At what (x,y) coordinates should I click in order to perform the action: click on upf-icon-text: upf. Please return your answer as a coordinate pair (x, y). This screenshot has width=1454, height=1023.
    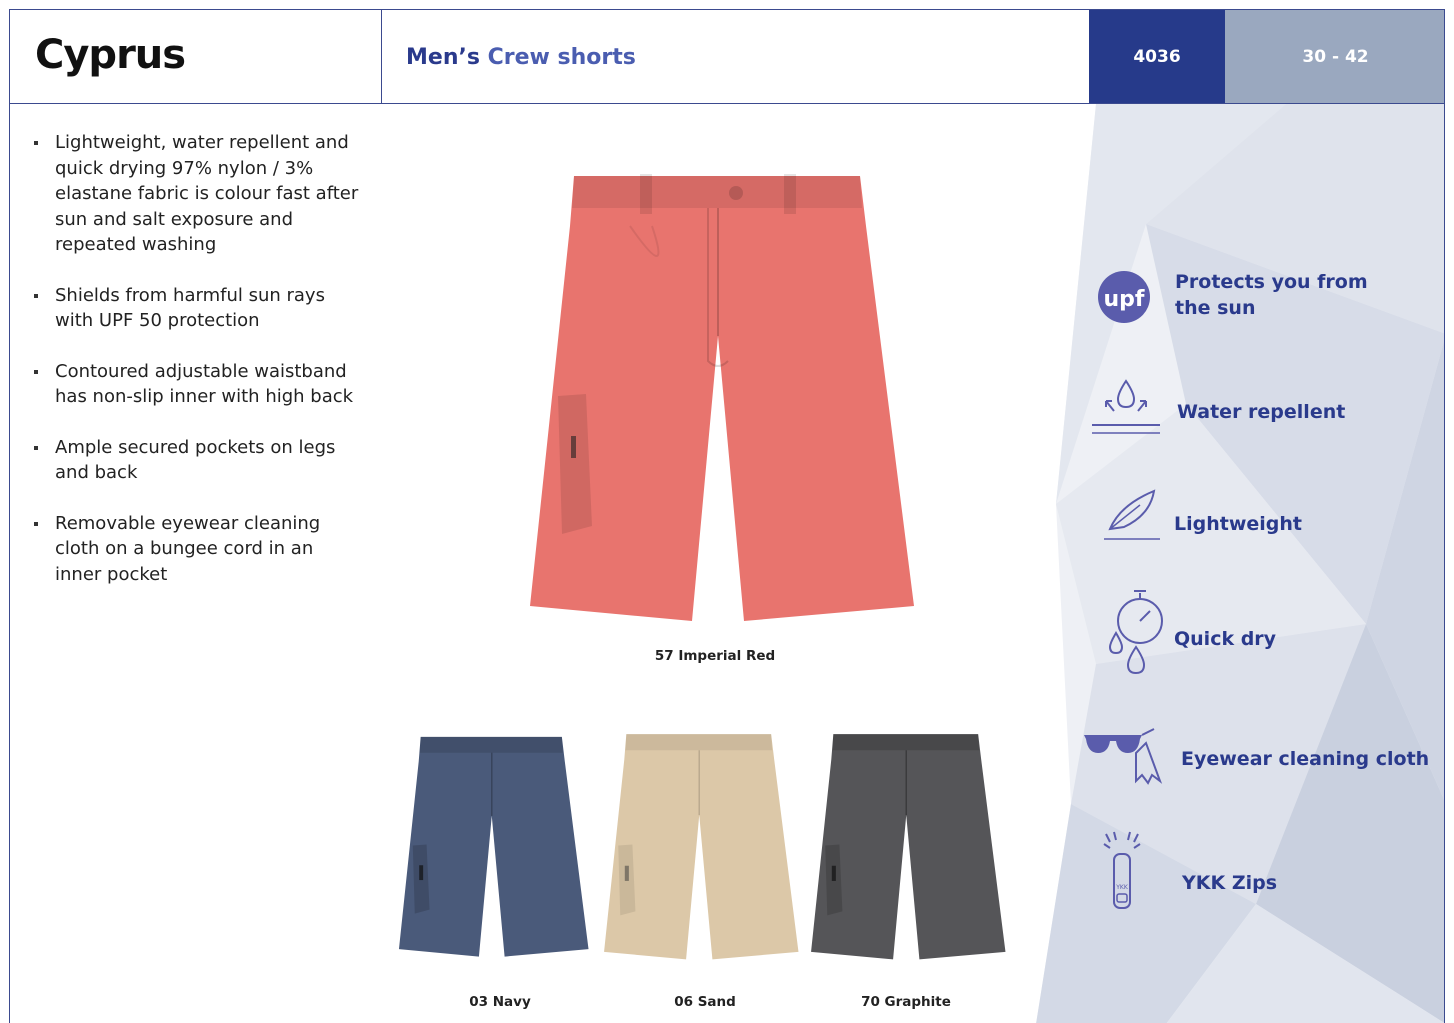
    Looking at the image, I should click on (1124, 299).